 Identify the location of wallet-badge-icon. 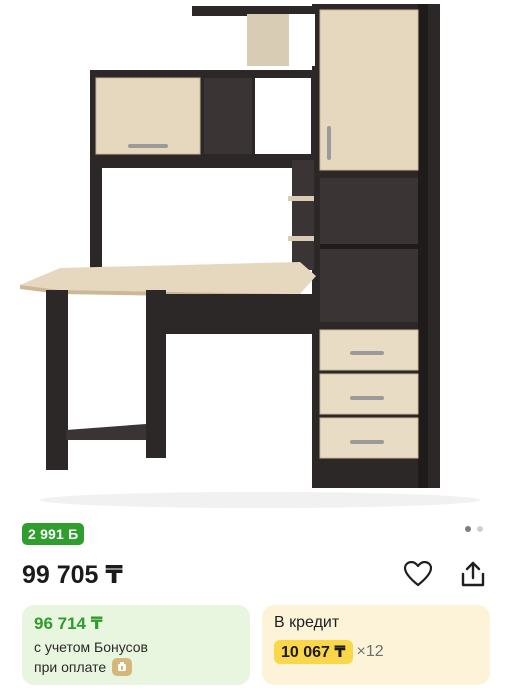
(122, 667).